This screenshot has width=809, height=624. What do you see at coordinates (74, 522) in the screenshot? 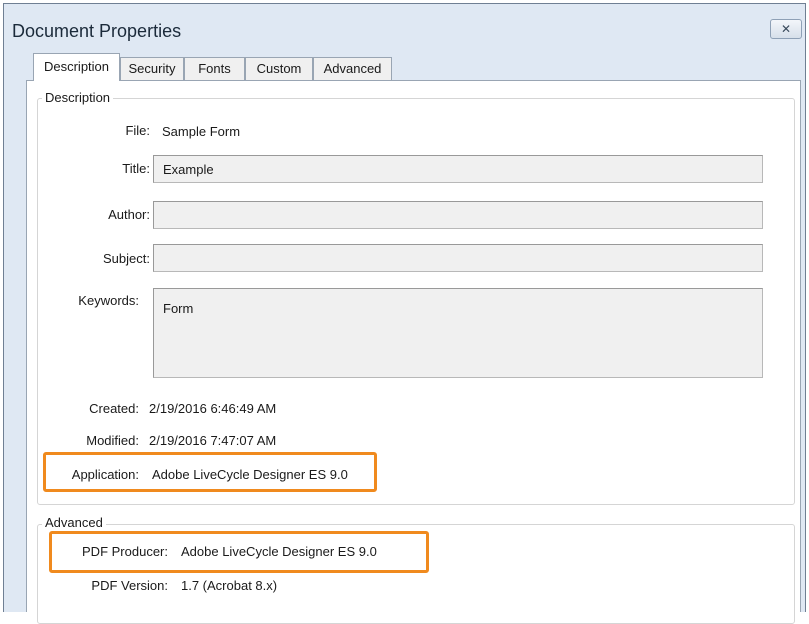
I see `advanced-legend: Advanced` at bounding box center [74, 522].